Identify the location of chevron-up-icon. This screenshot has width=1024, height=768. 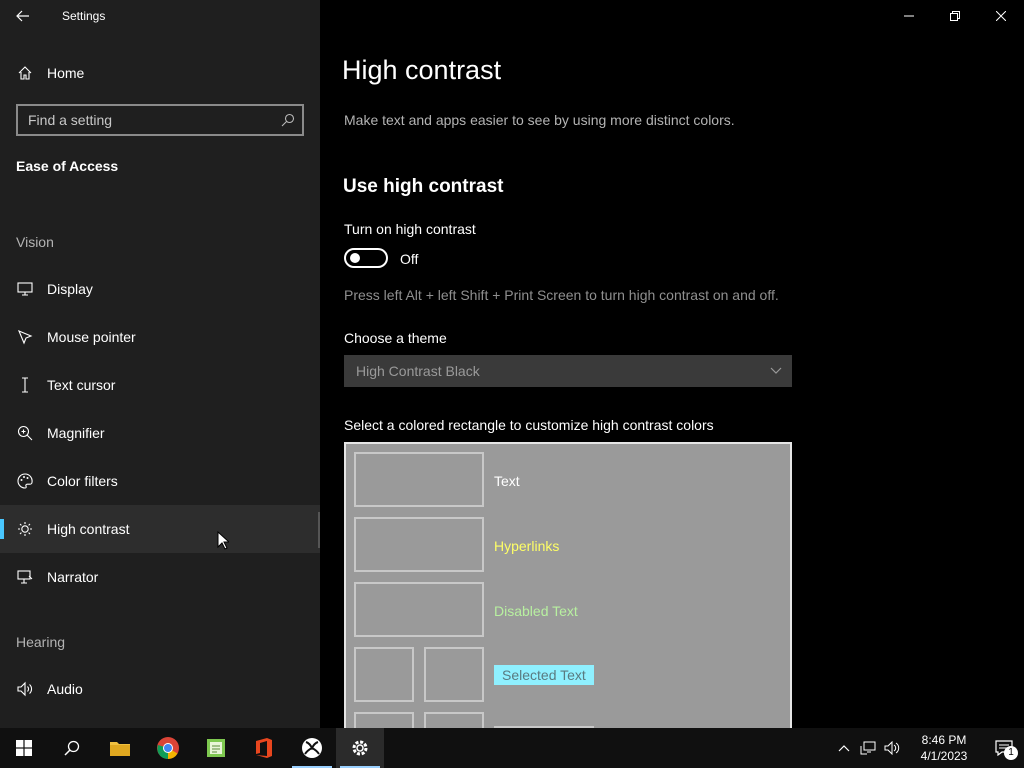
(844, 748).